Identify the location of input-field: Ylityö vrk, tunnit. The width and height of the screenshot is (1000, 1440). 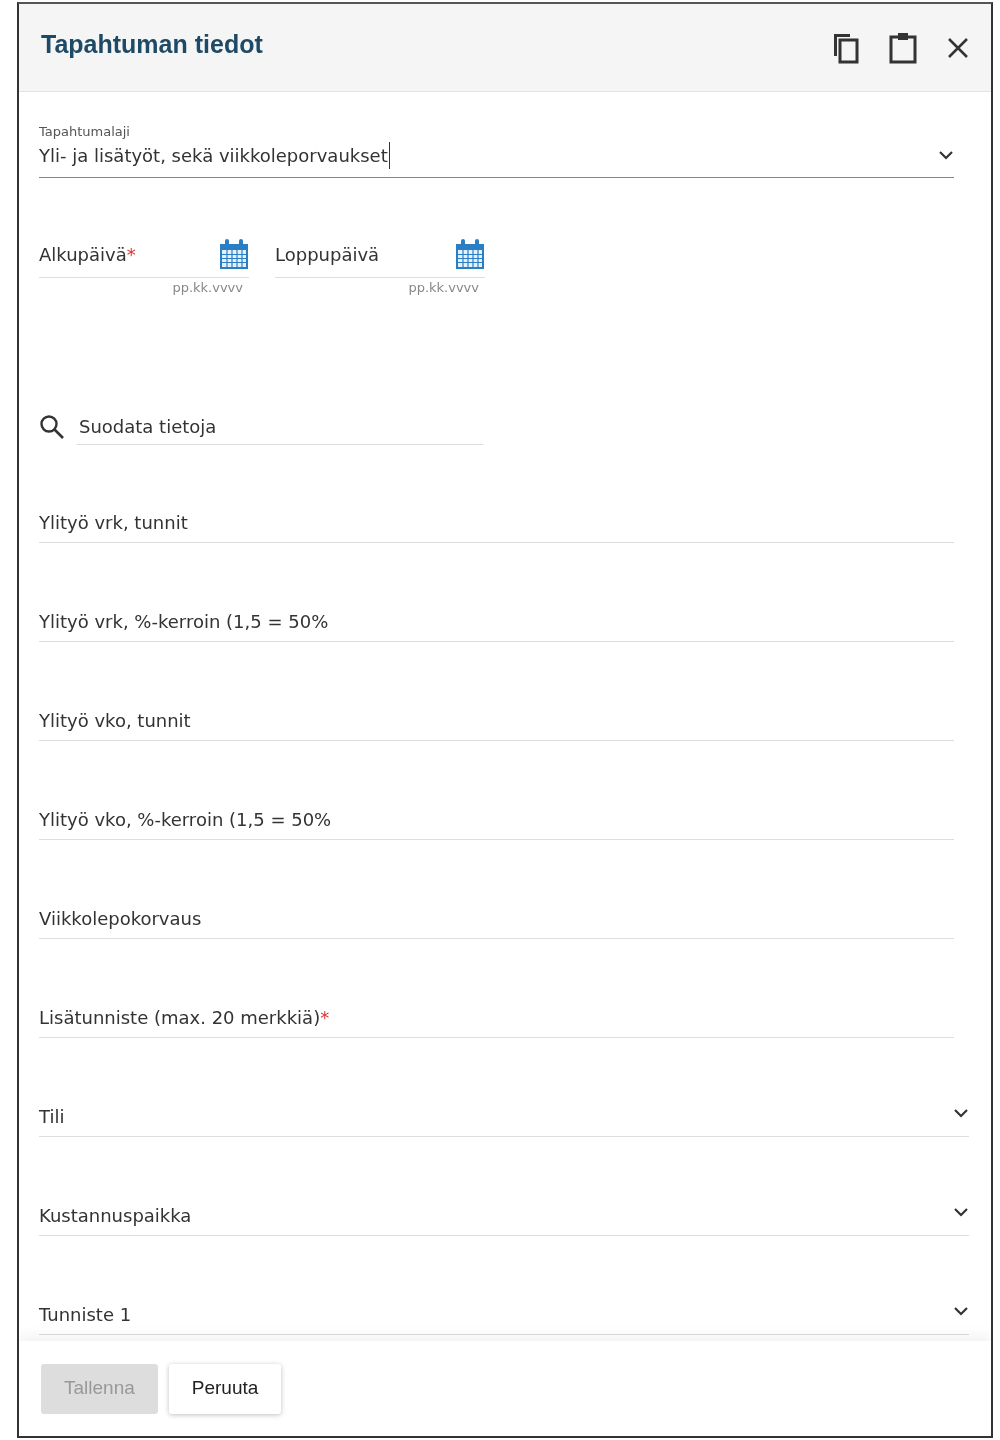
(496, 519).